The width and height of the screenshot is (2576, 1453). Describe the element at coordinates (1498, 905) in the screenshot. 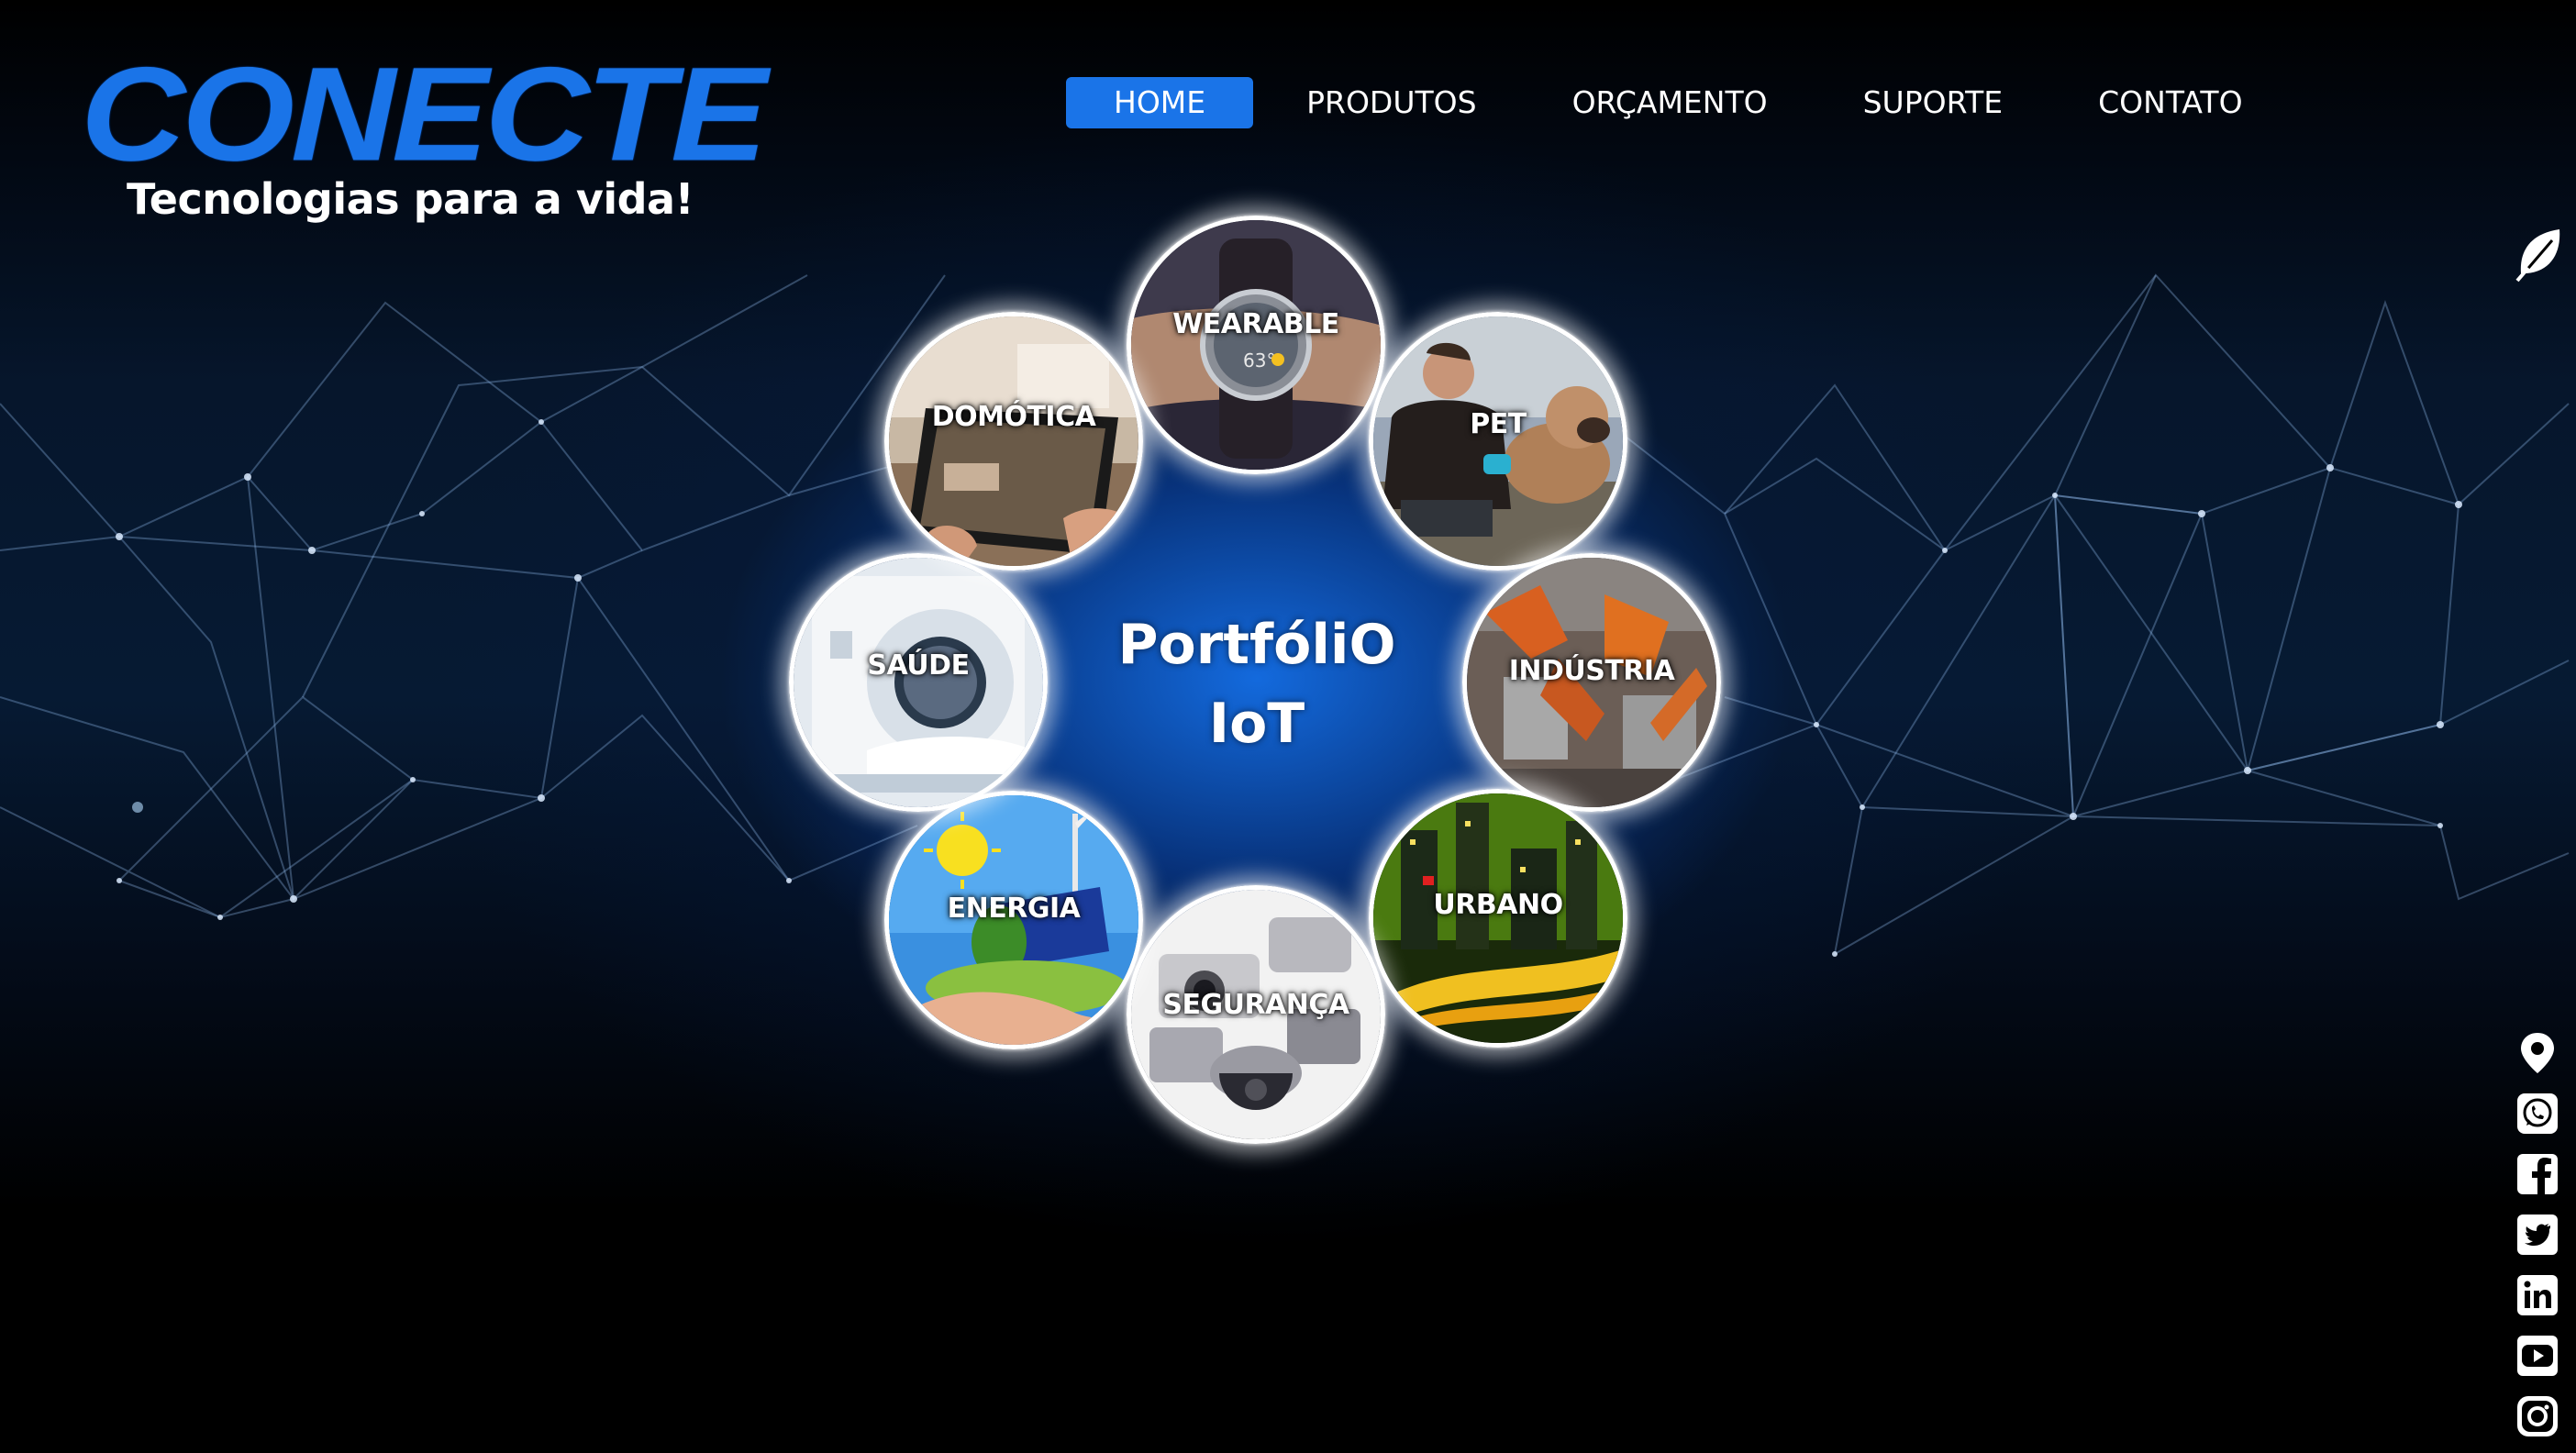

I see `portfolio-item-label: URBANO` at that location.